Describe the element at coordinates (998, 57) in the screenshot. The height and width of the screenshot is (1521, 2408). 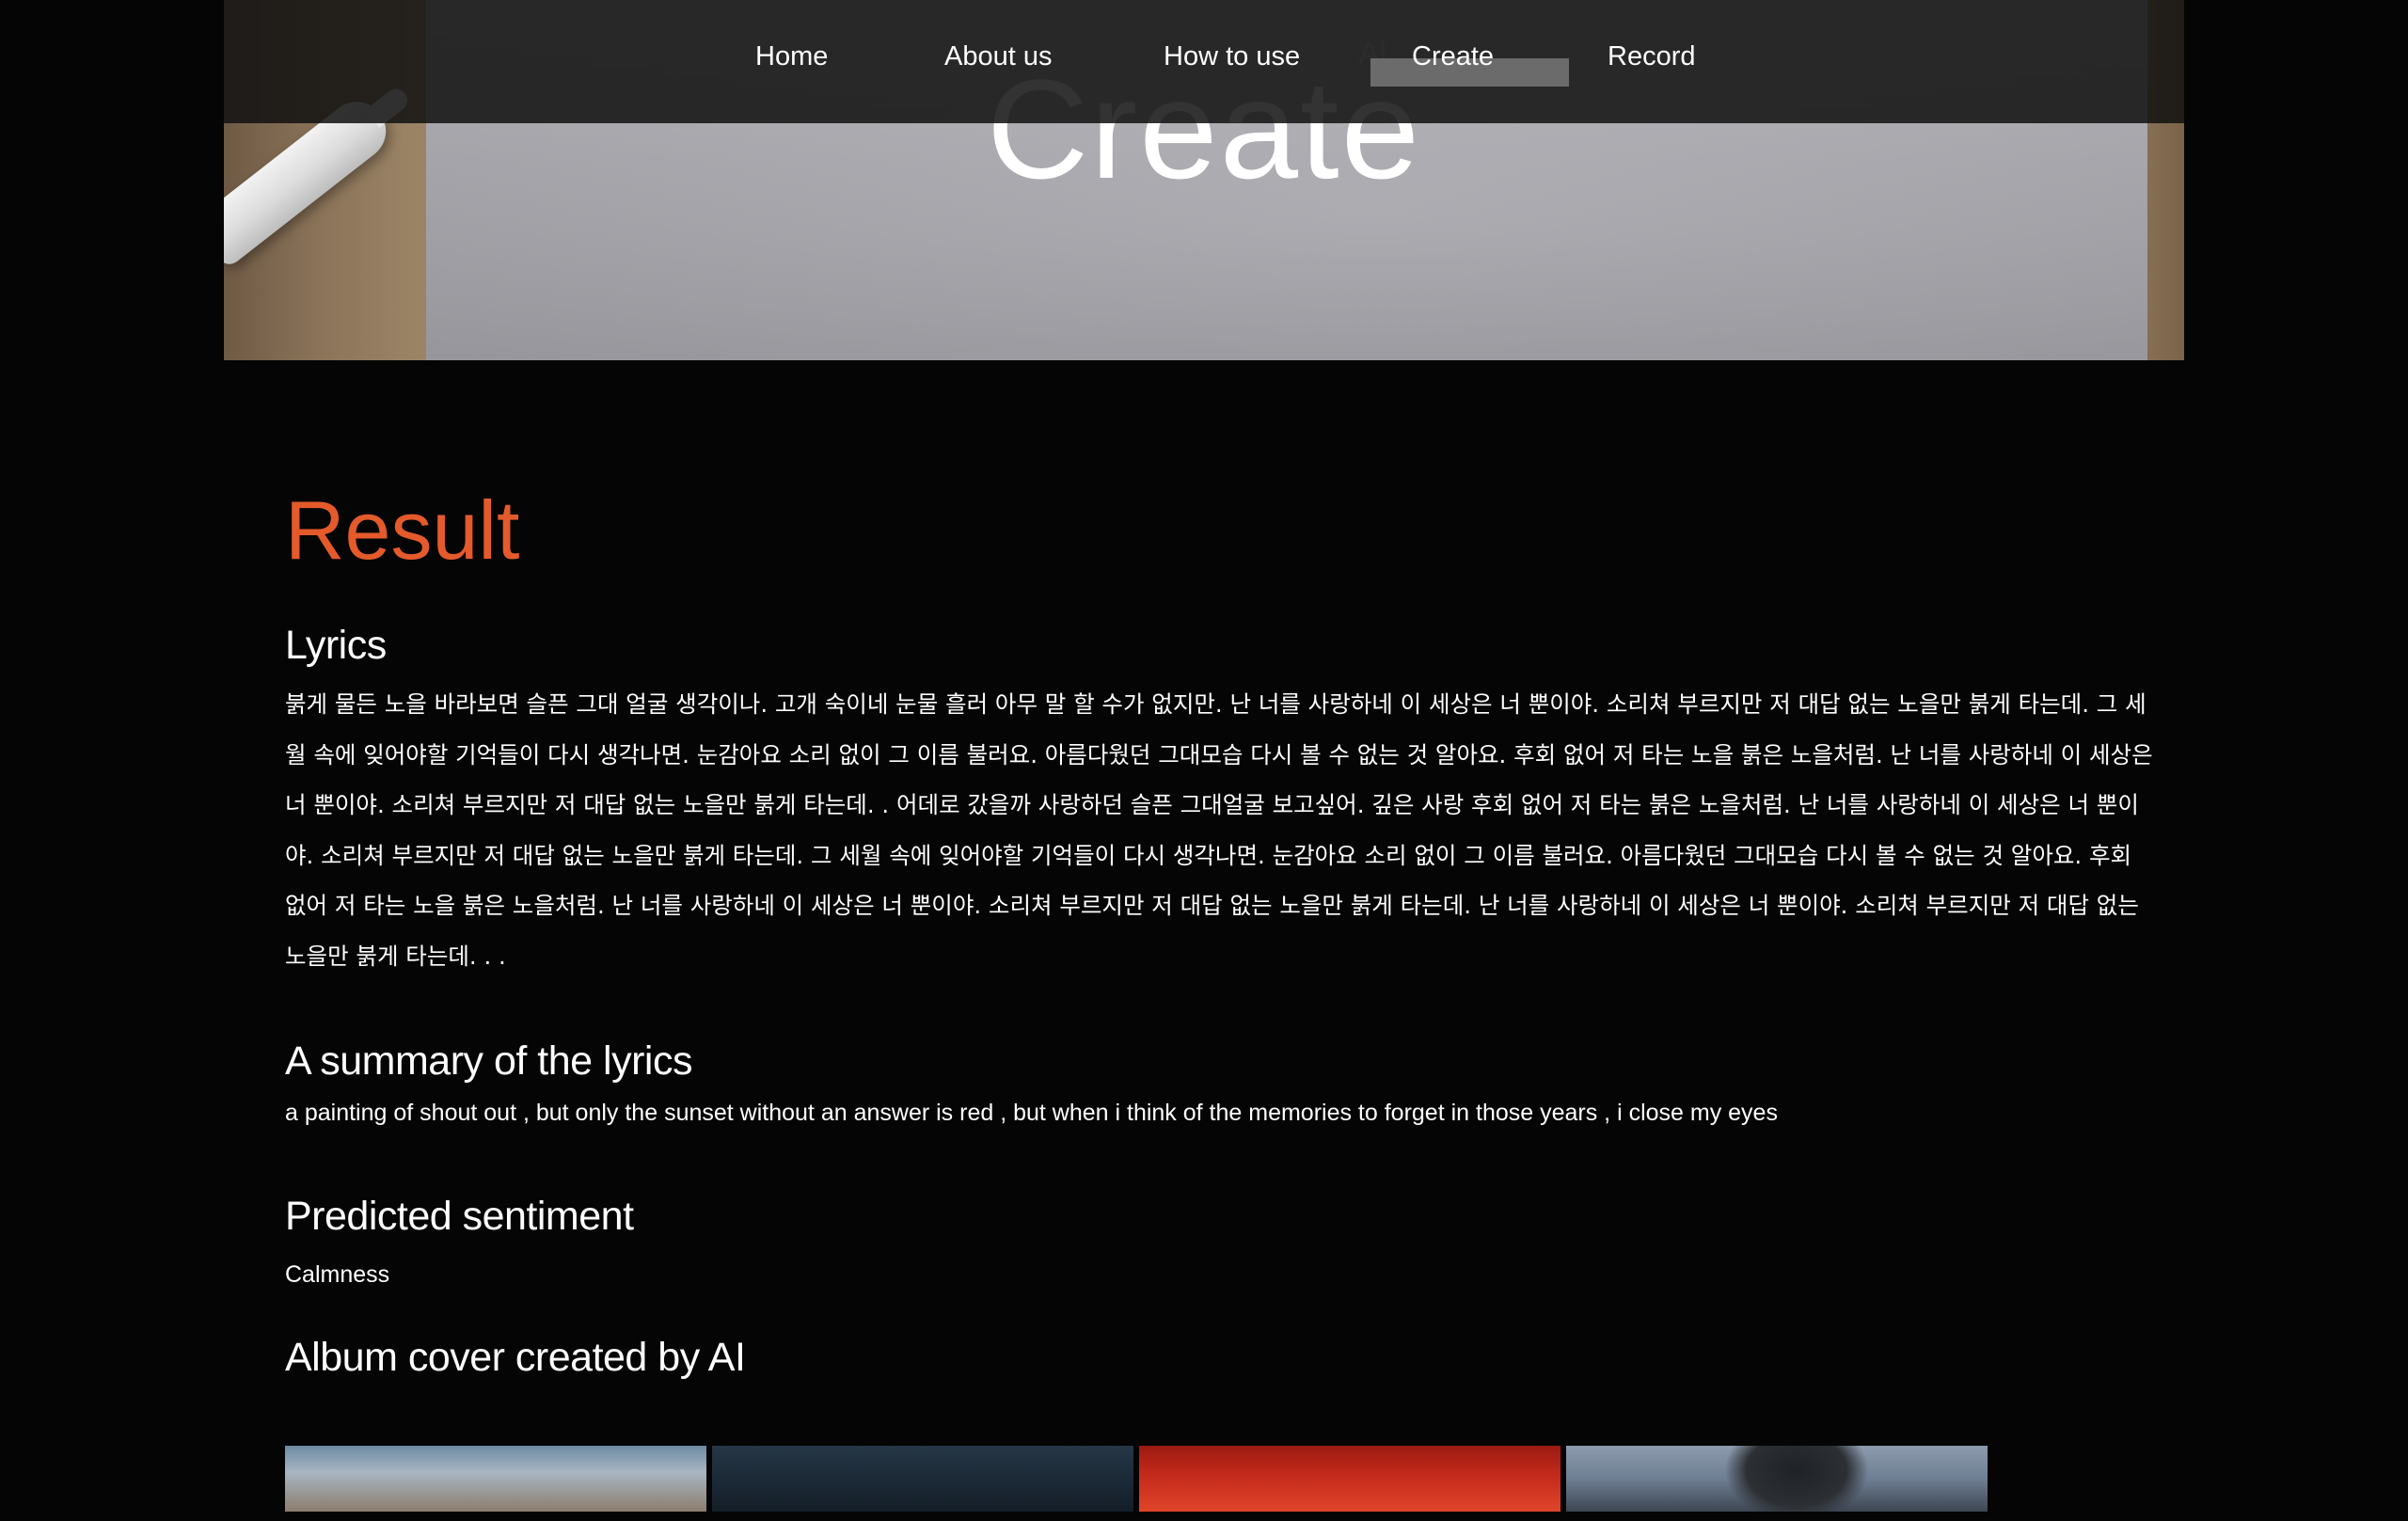
I see `nav-item-about-us: About us` at that location.